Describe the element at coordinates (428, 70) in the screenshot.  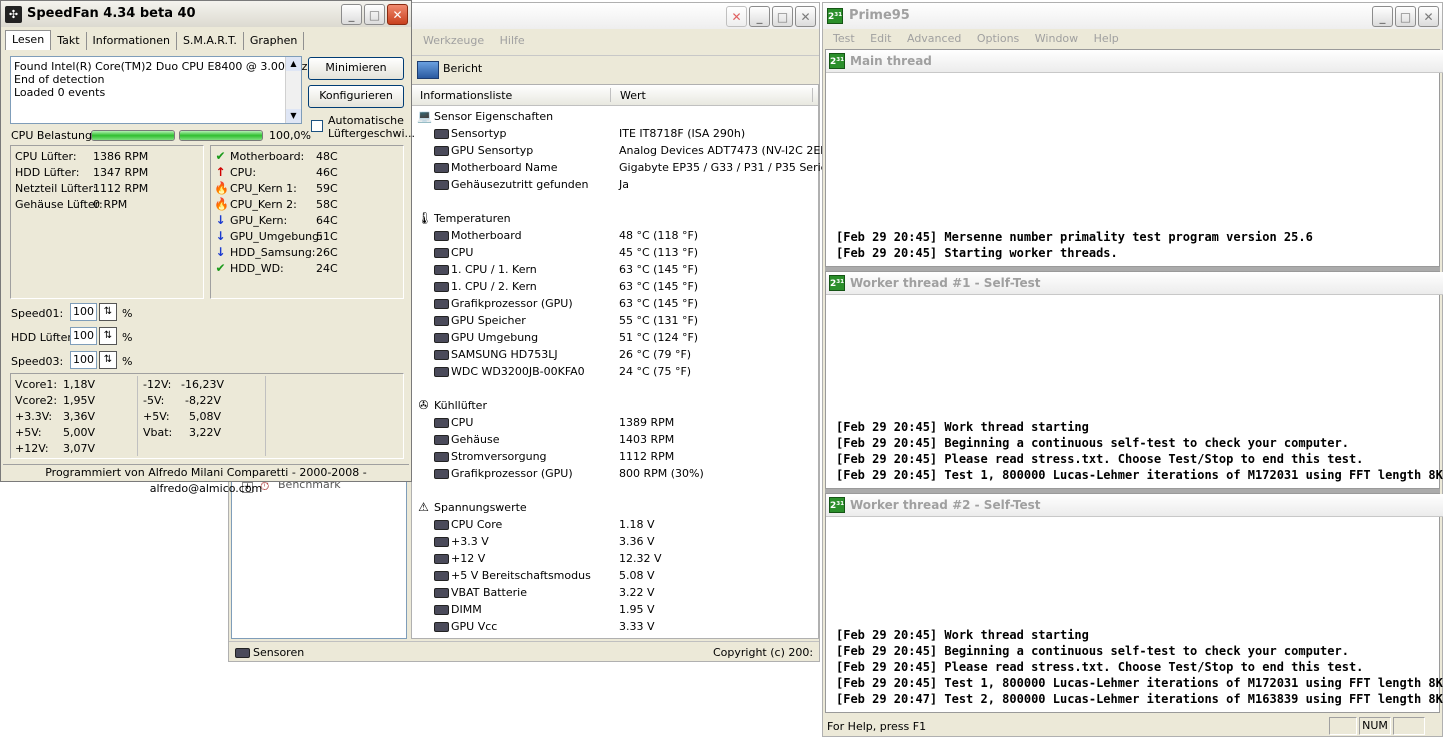
I see `report-icon` at that location.